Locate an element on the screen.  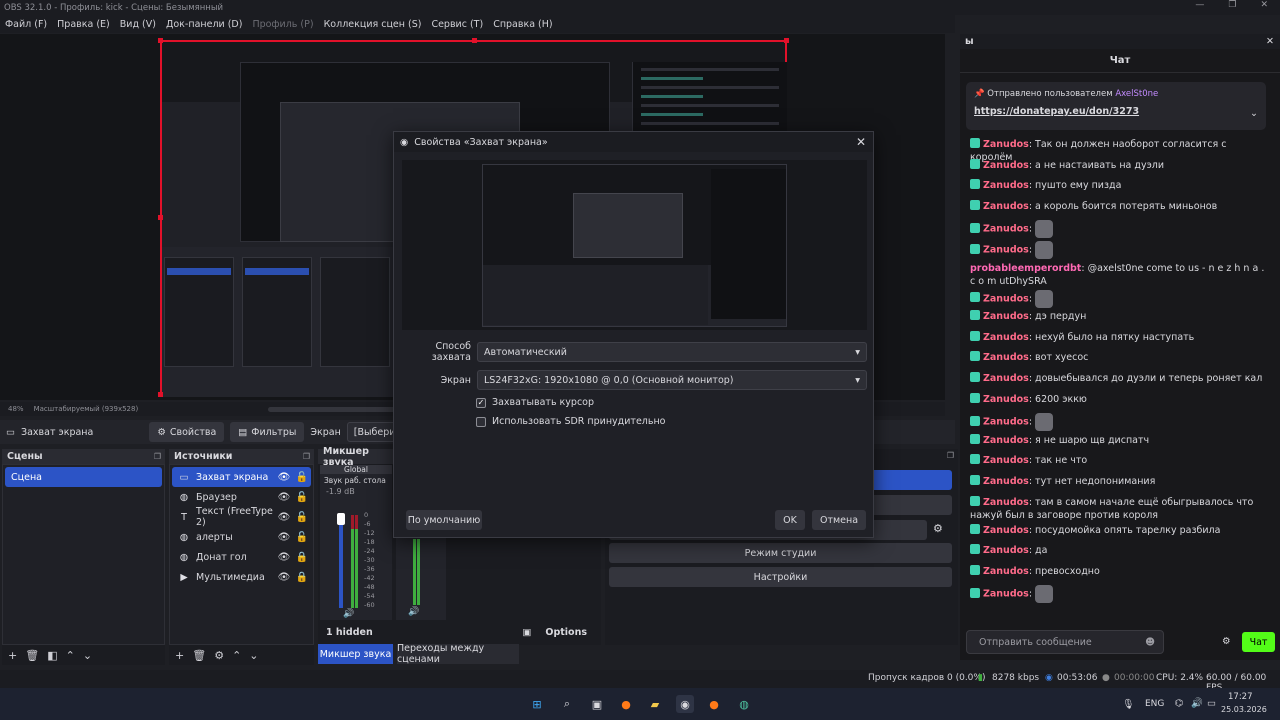
menu-docks: Док-панели (D) is located at coordinates (204, 24).